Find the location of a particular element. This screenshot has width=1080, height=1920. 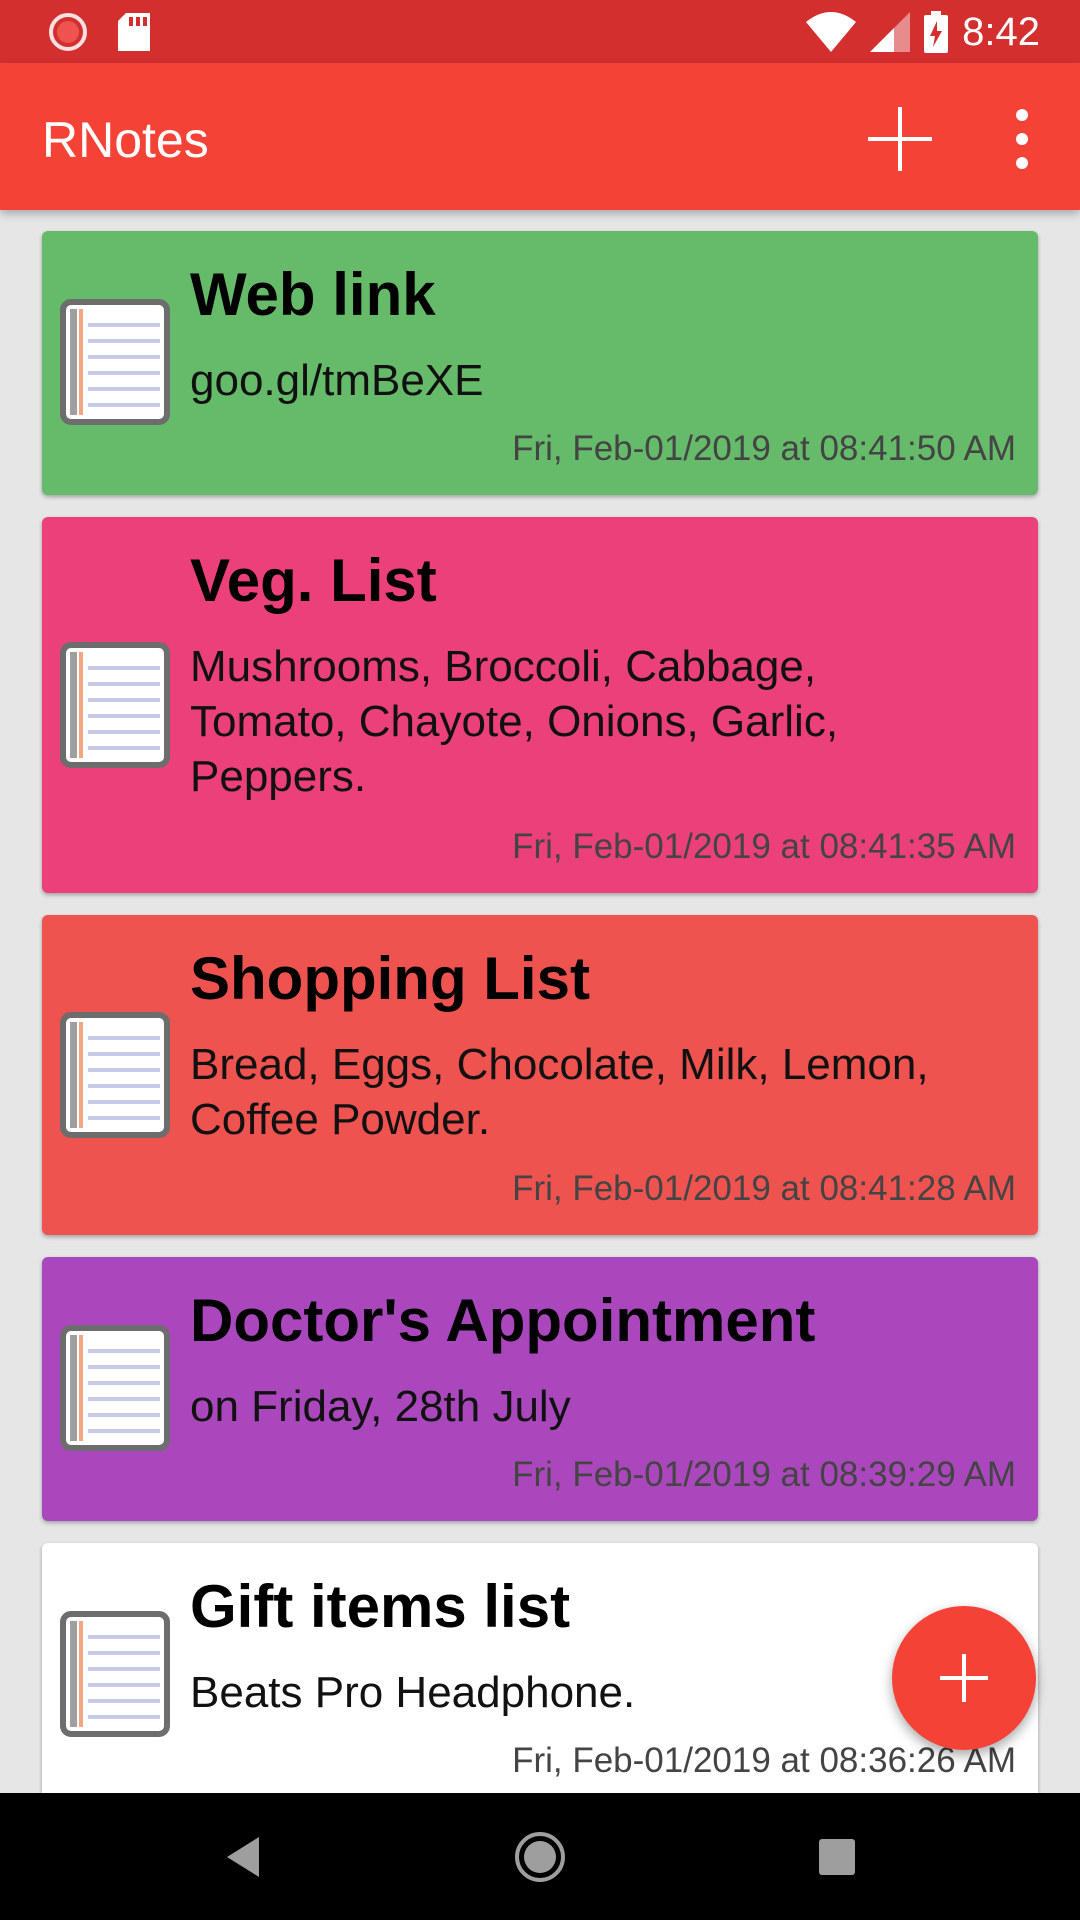

note-title: Doctor's Appointment is located at coordinates (503, 1320).